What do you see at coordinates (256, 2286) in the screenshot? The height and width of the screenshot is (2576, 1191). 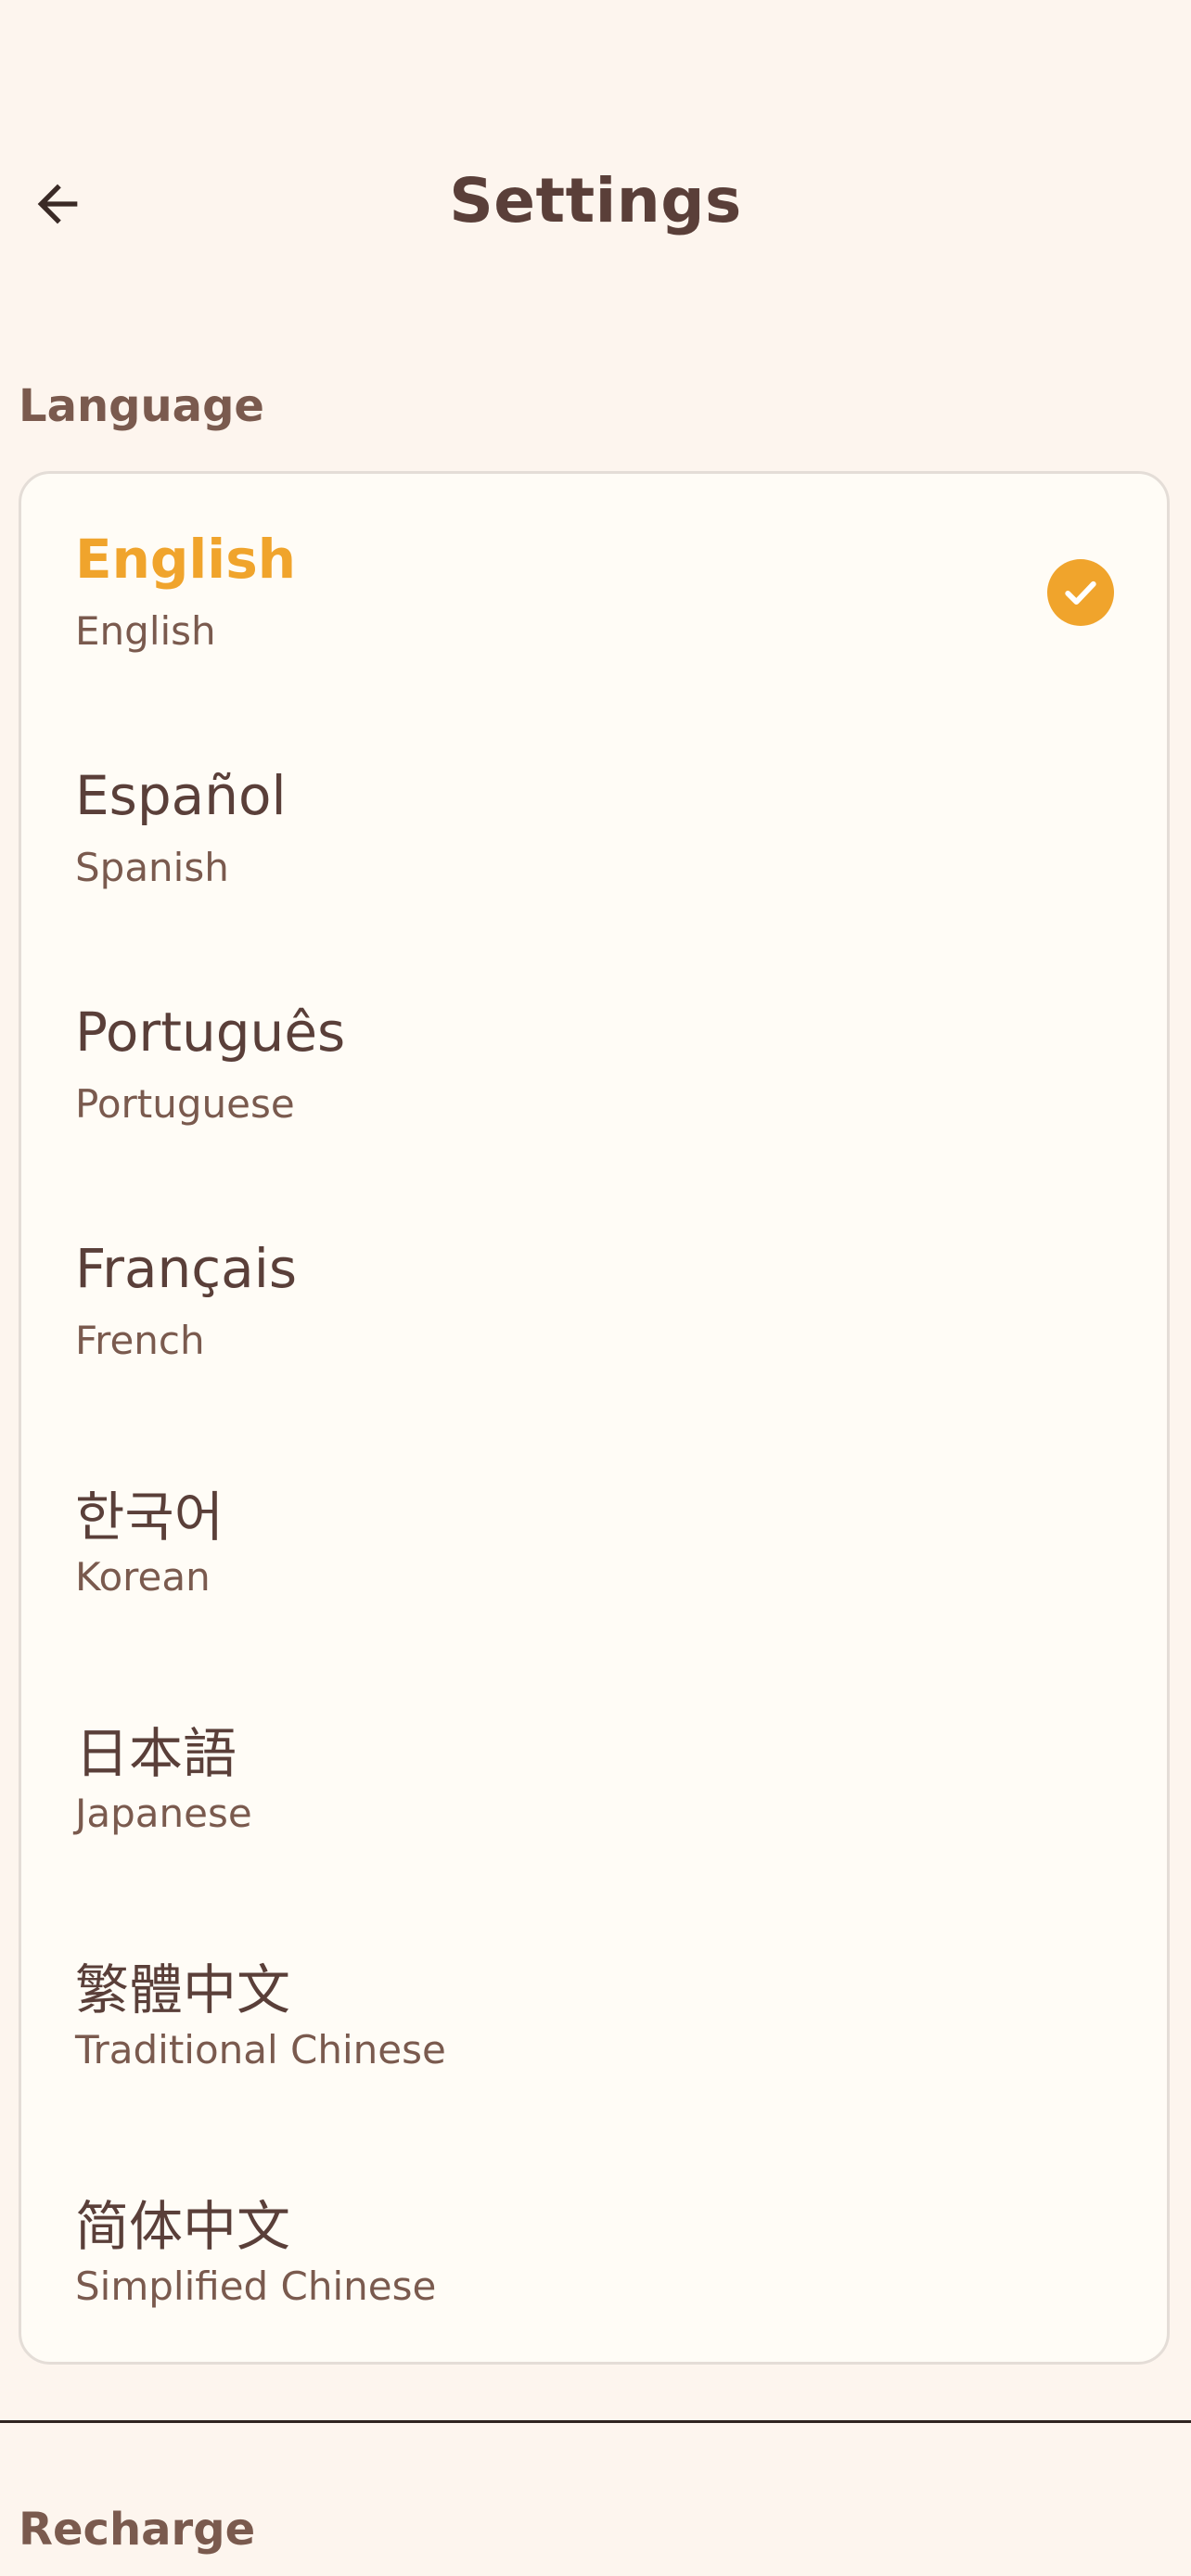 I see `language-english-name: Simplified Chinese` at bounding box center [256, 2286].